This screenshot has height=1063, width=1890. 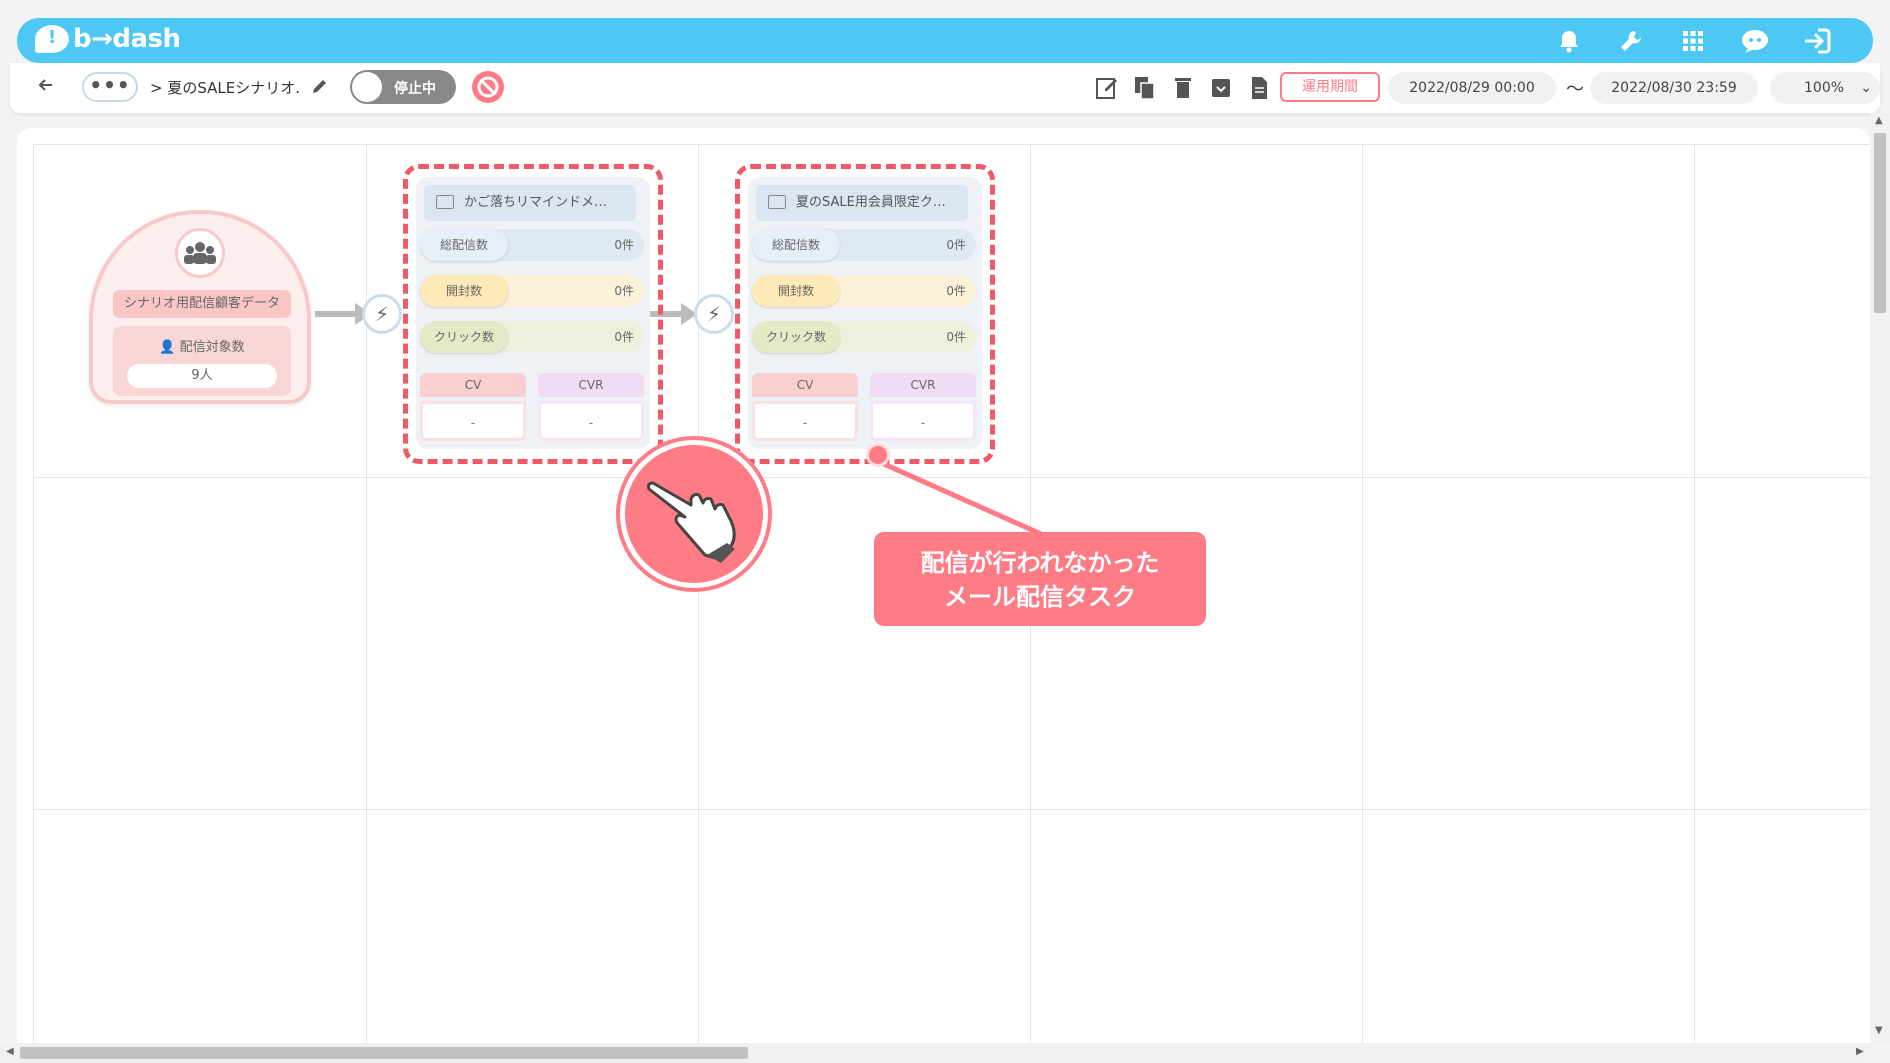 What do you see at coordinates (48, 87) in the screenshot?
I see `back-arrow-icon` at bounding box center [48, 87].